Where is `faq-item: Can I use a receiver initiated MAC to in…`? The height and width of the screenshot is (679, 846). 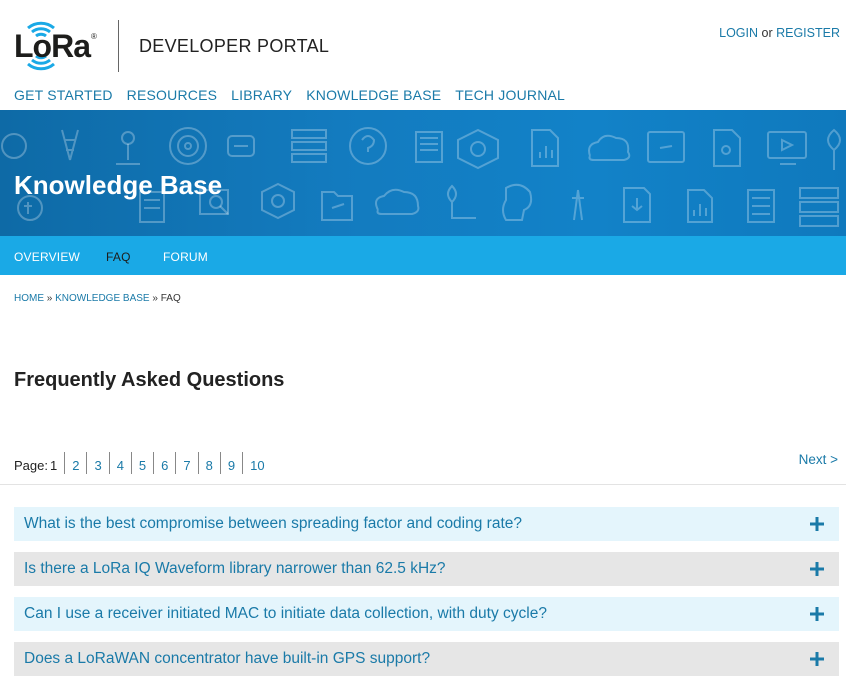
faq-item: Can I use a receiver initiated MAC to in… is located at coordinates (426, 614).